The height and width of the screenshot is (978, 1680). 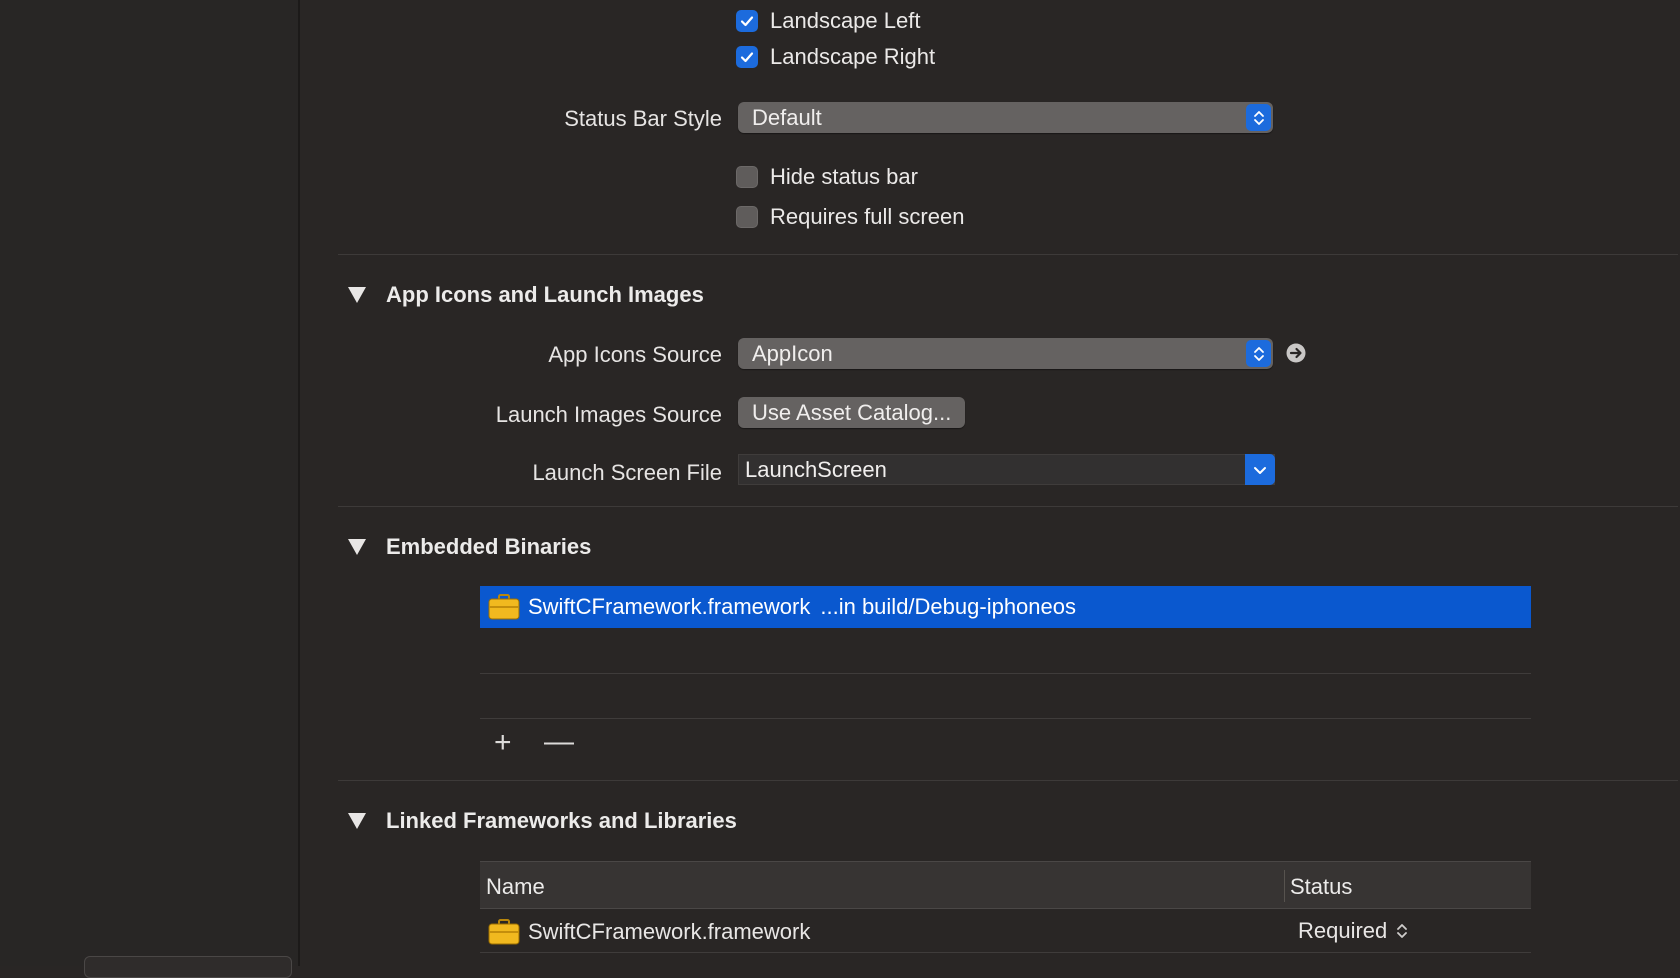 What do you see at coordinates (643, 118) in the screenshot?
I see `status-bar-style-label: Status Bar Style` at bounding box center [643, 118].